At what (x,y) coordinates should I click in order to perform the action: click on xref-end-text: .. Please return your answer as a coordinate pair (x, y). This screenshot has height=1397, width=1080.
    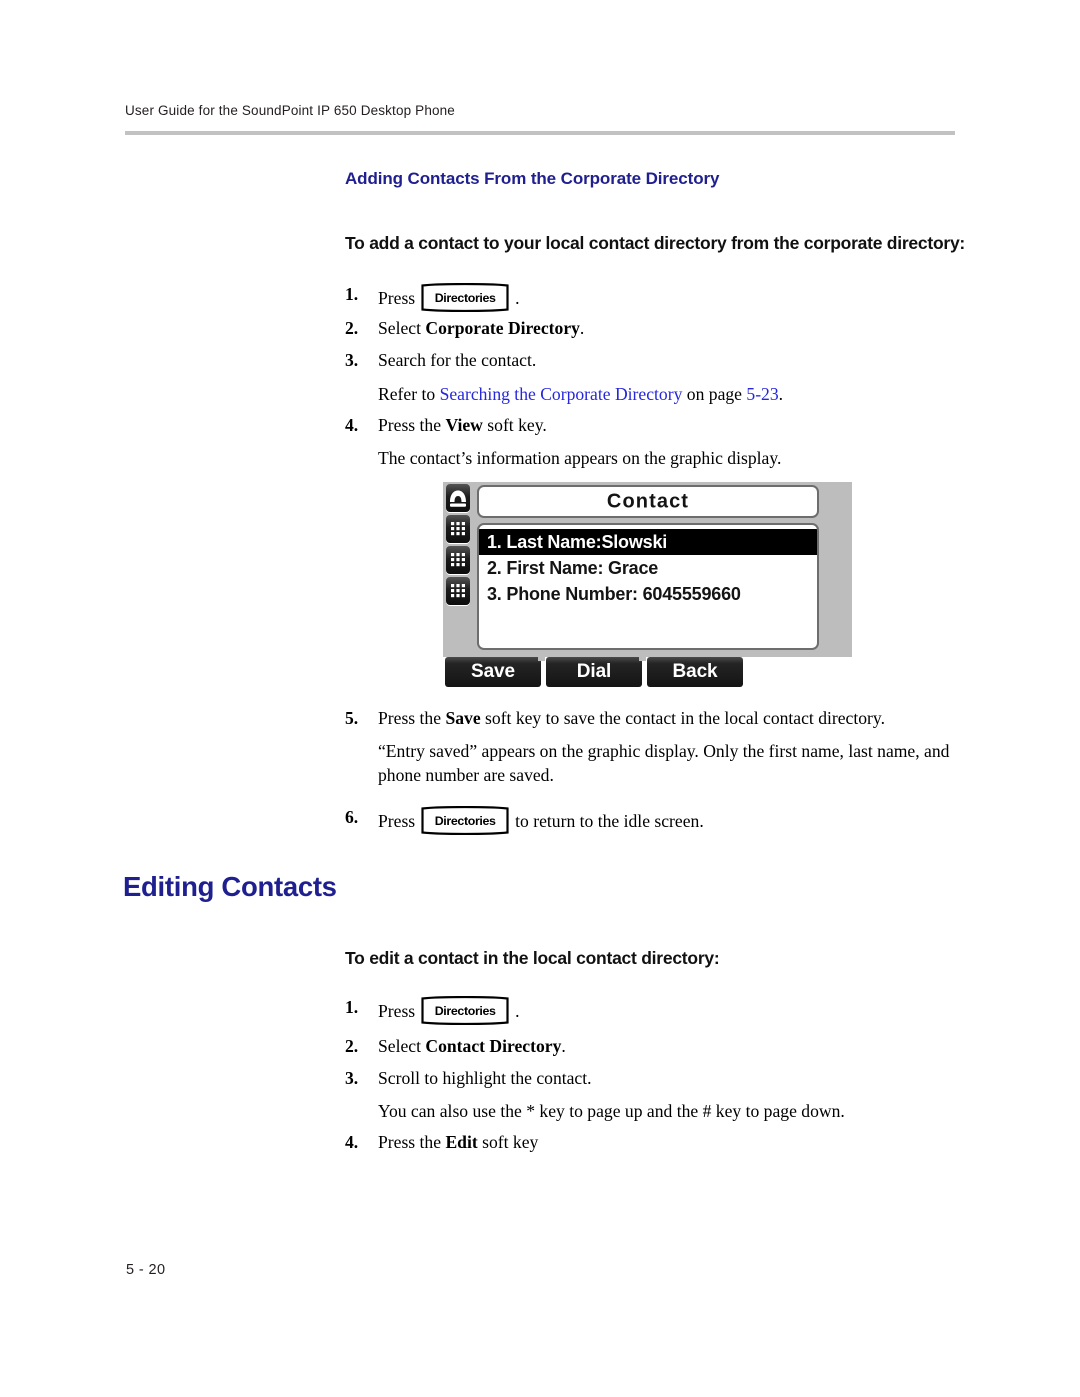
    Looking at the image, I should click on (781, 394).